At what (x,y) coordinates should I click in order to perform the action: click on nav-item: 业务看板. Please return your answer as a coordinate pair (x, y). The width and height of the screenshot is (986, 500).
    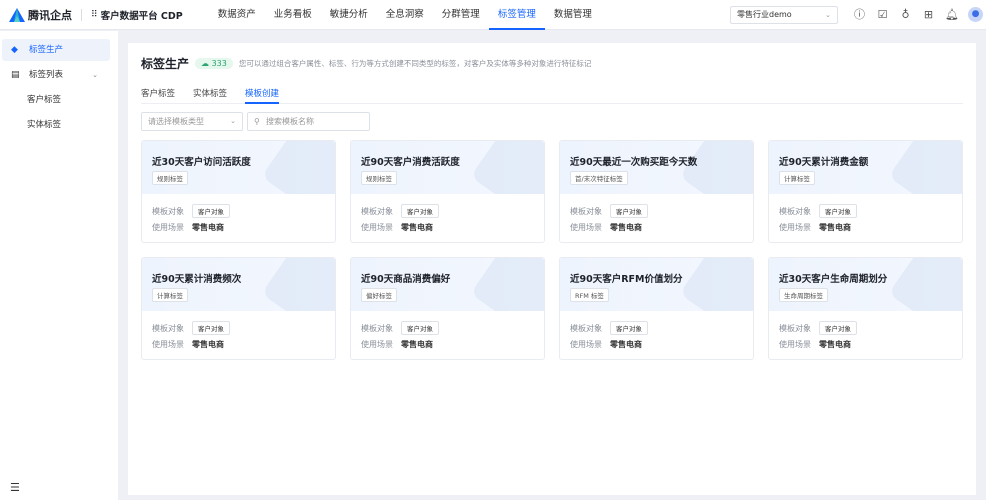
    Looking at the image, I should click on (293, 15).